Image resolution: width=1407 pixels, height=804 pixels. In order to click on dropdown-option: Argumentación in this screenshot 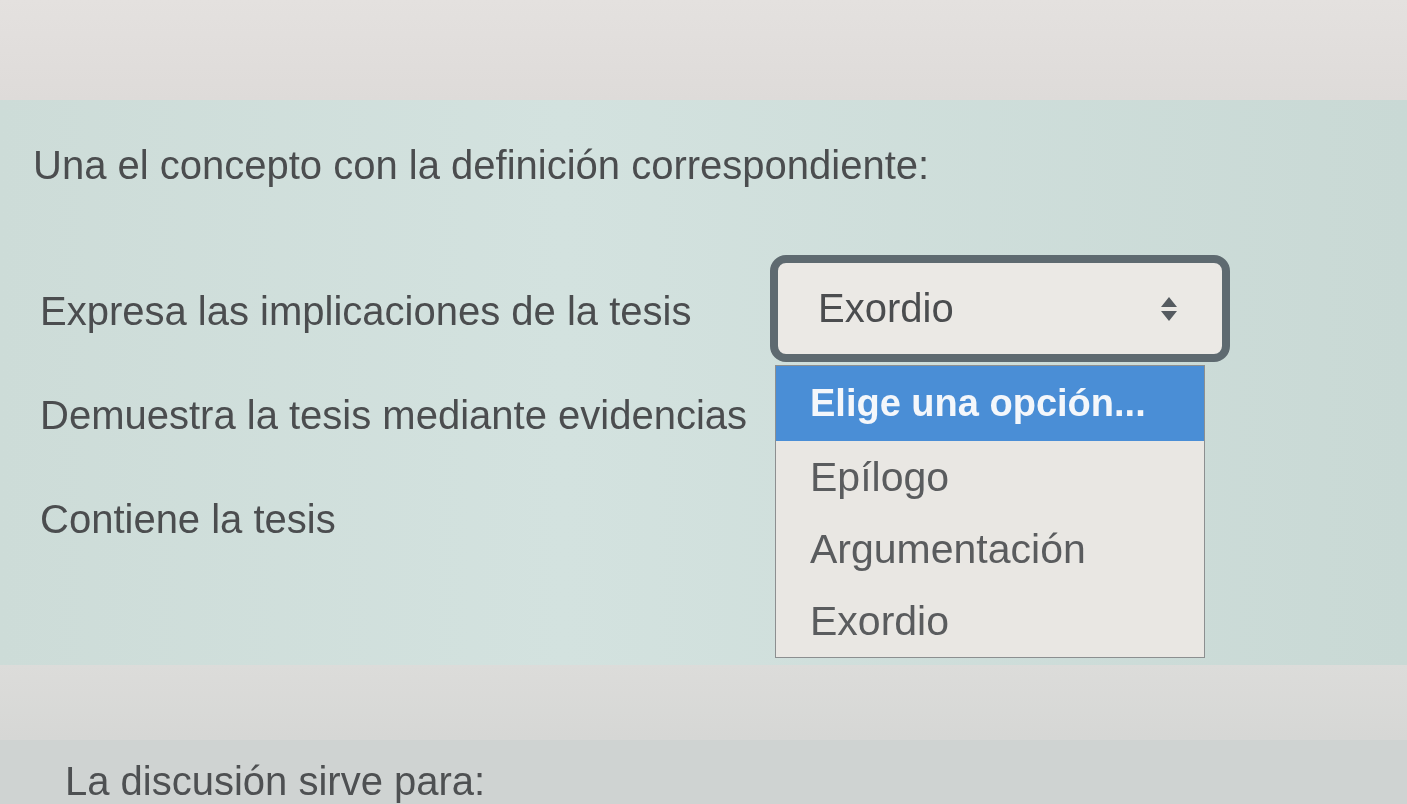, I will do `click(990, 549)`.